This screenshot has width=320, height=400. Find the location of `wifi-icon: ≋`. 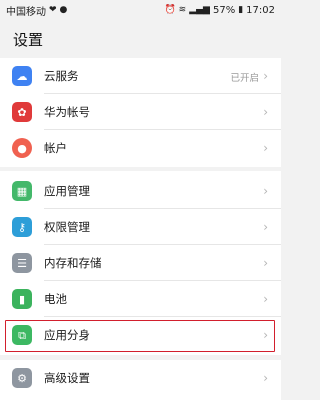

wifi-icon: ≋ is located at coordinates (182, 9).